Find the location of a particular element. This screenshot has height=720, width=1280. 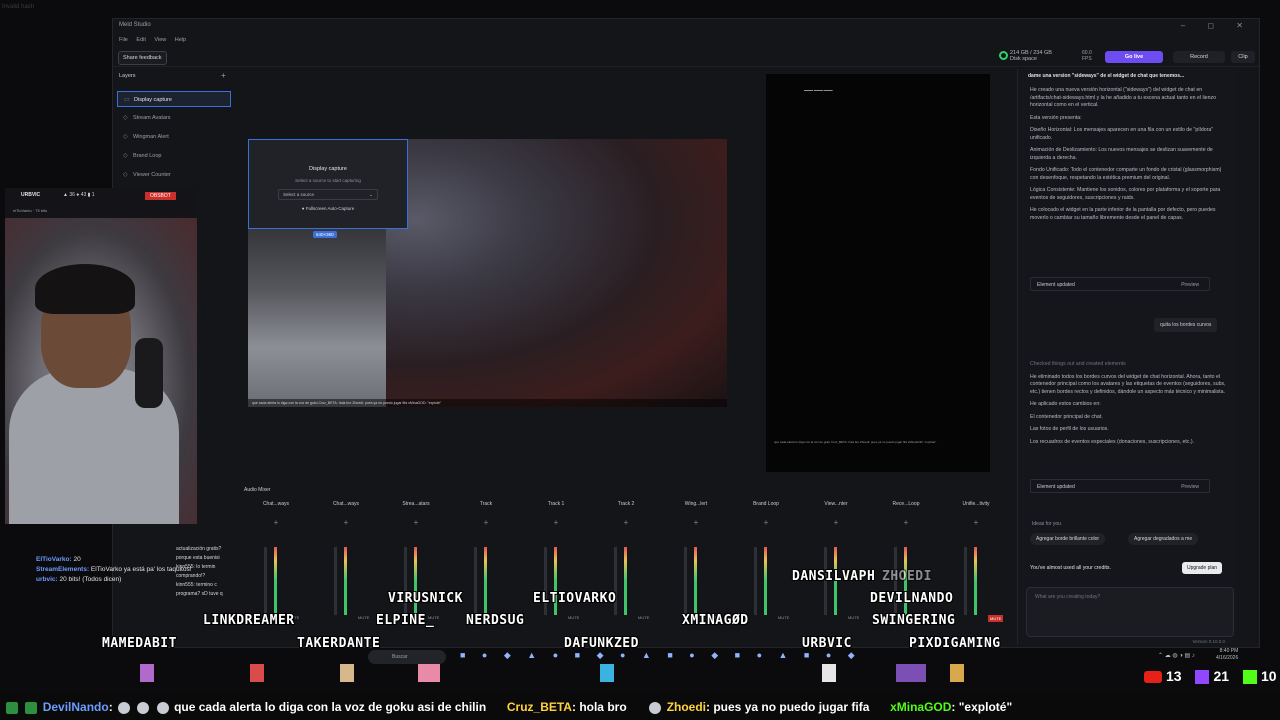

idea-chip: Agregar borde brillante color is located at coordinates (1068, 539).